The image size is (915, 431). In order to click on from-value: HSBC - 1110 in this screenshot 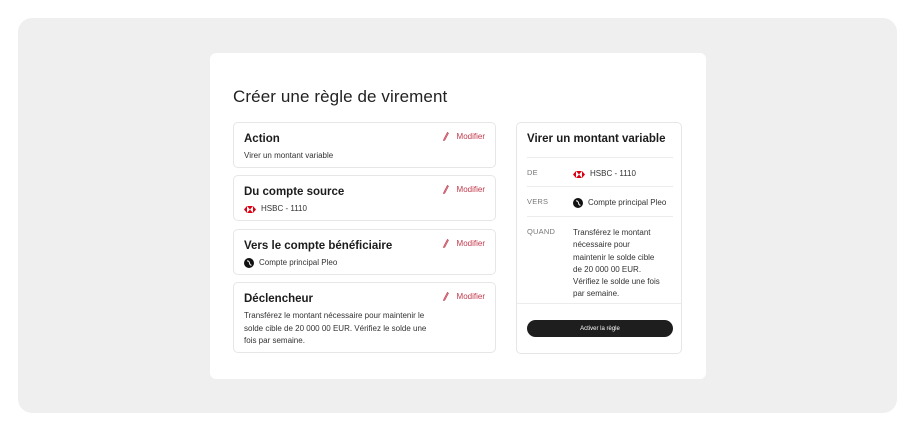, I will do `click(613, 173)`.